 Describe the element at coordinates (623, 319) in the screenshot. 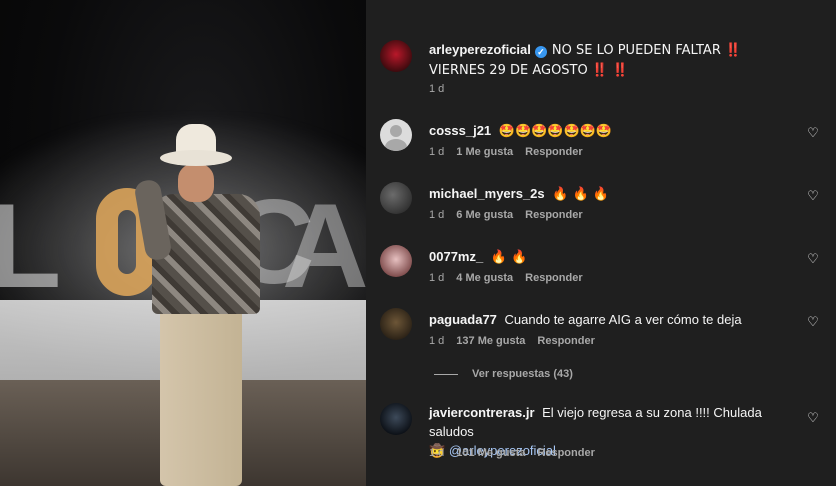

I see `comment-text: Cuando te agarre AIG a ver cómo te deja` at that location.